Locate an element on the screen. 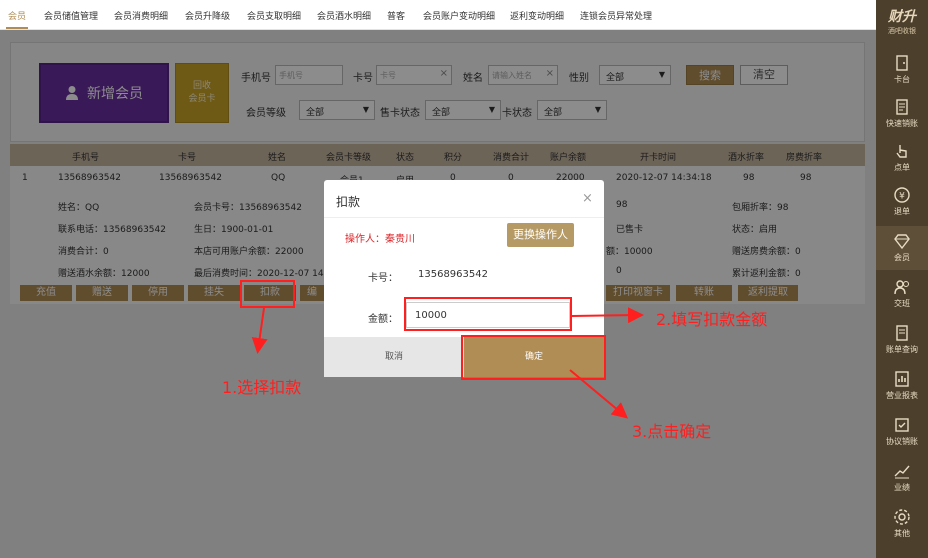 The height and width of the screenshot is (558, 928). arrow-step3 is located at coordinates (599, 394).